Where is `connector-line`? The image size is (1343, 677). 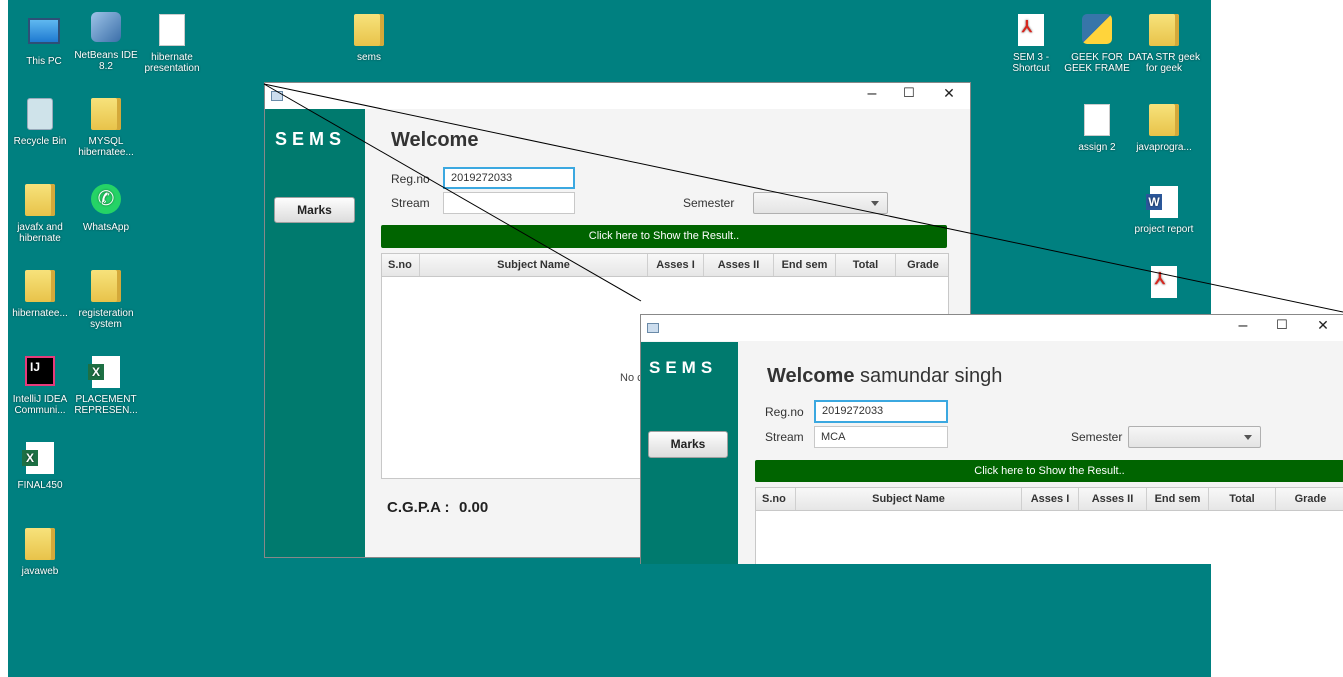
connector-line is located at coordinates (452, 192).